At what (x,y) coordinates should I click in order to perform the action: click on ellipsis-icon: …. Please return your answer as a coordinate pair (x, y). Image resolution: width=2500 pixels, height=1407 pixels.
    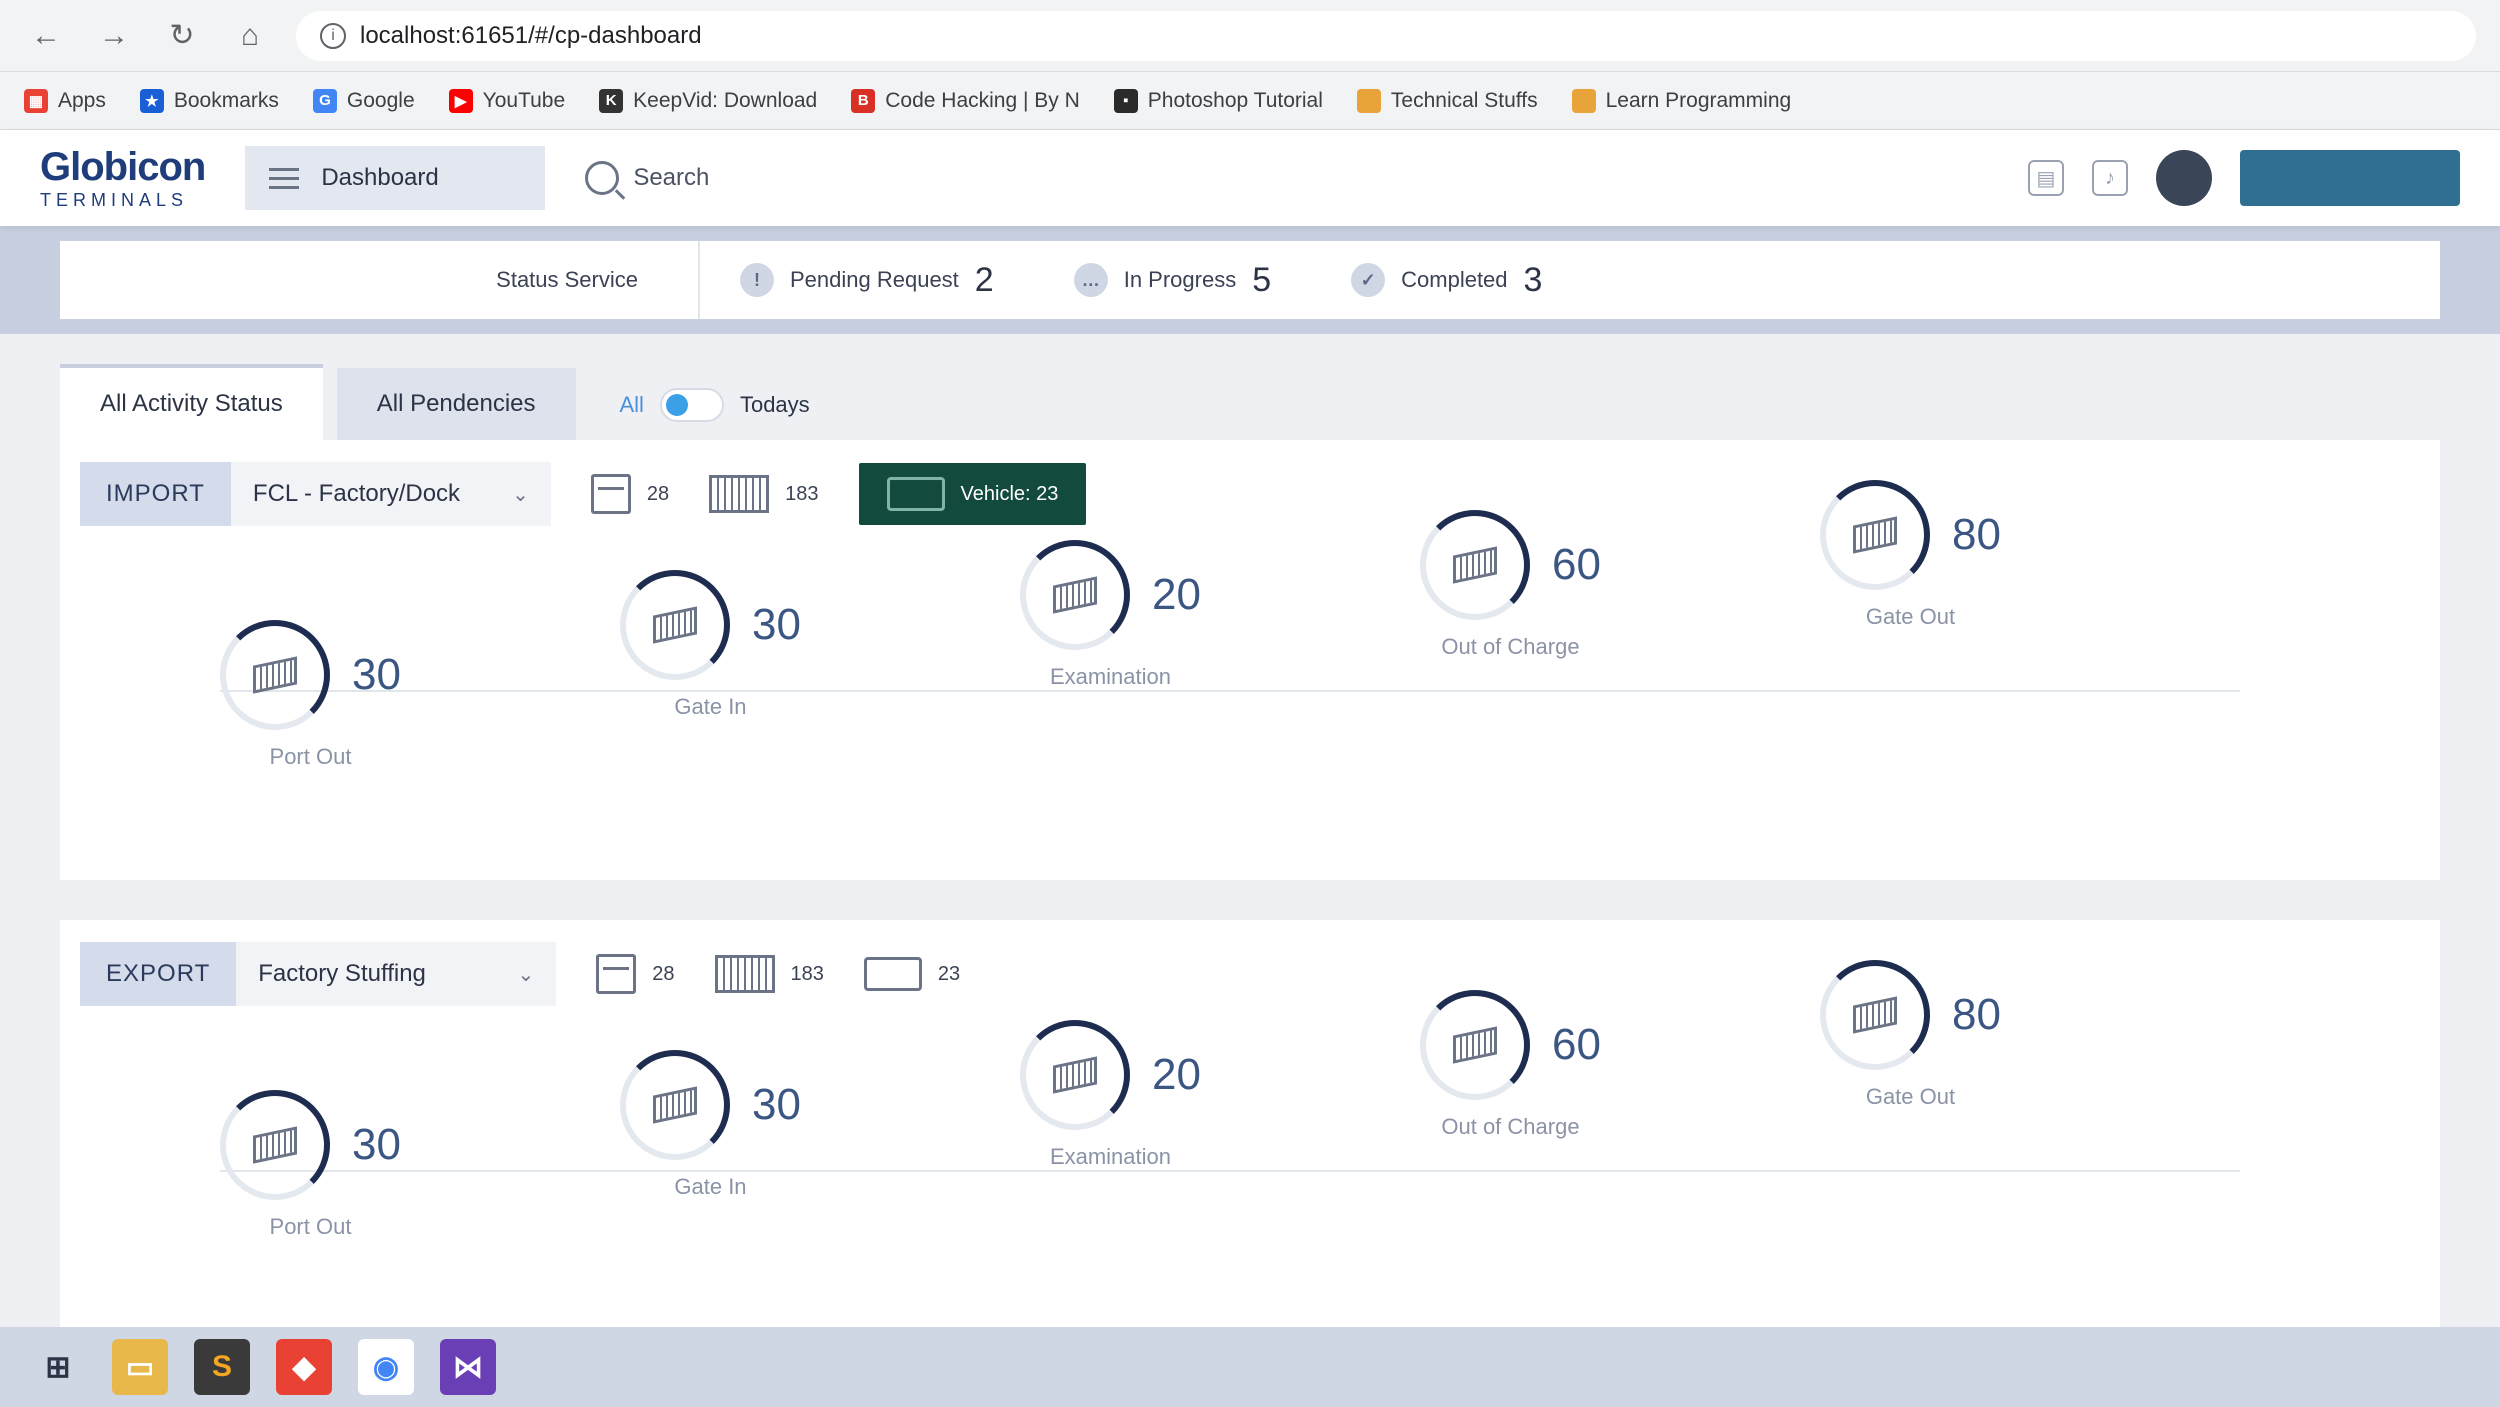
    Looking at the image, I should click on (1090, 280).